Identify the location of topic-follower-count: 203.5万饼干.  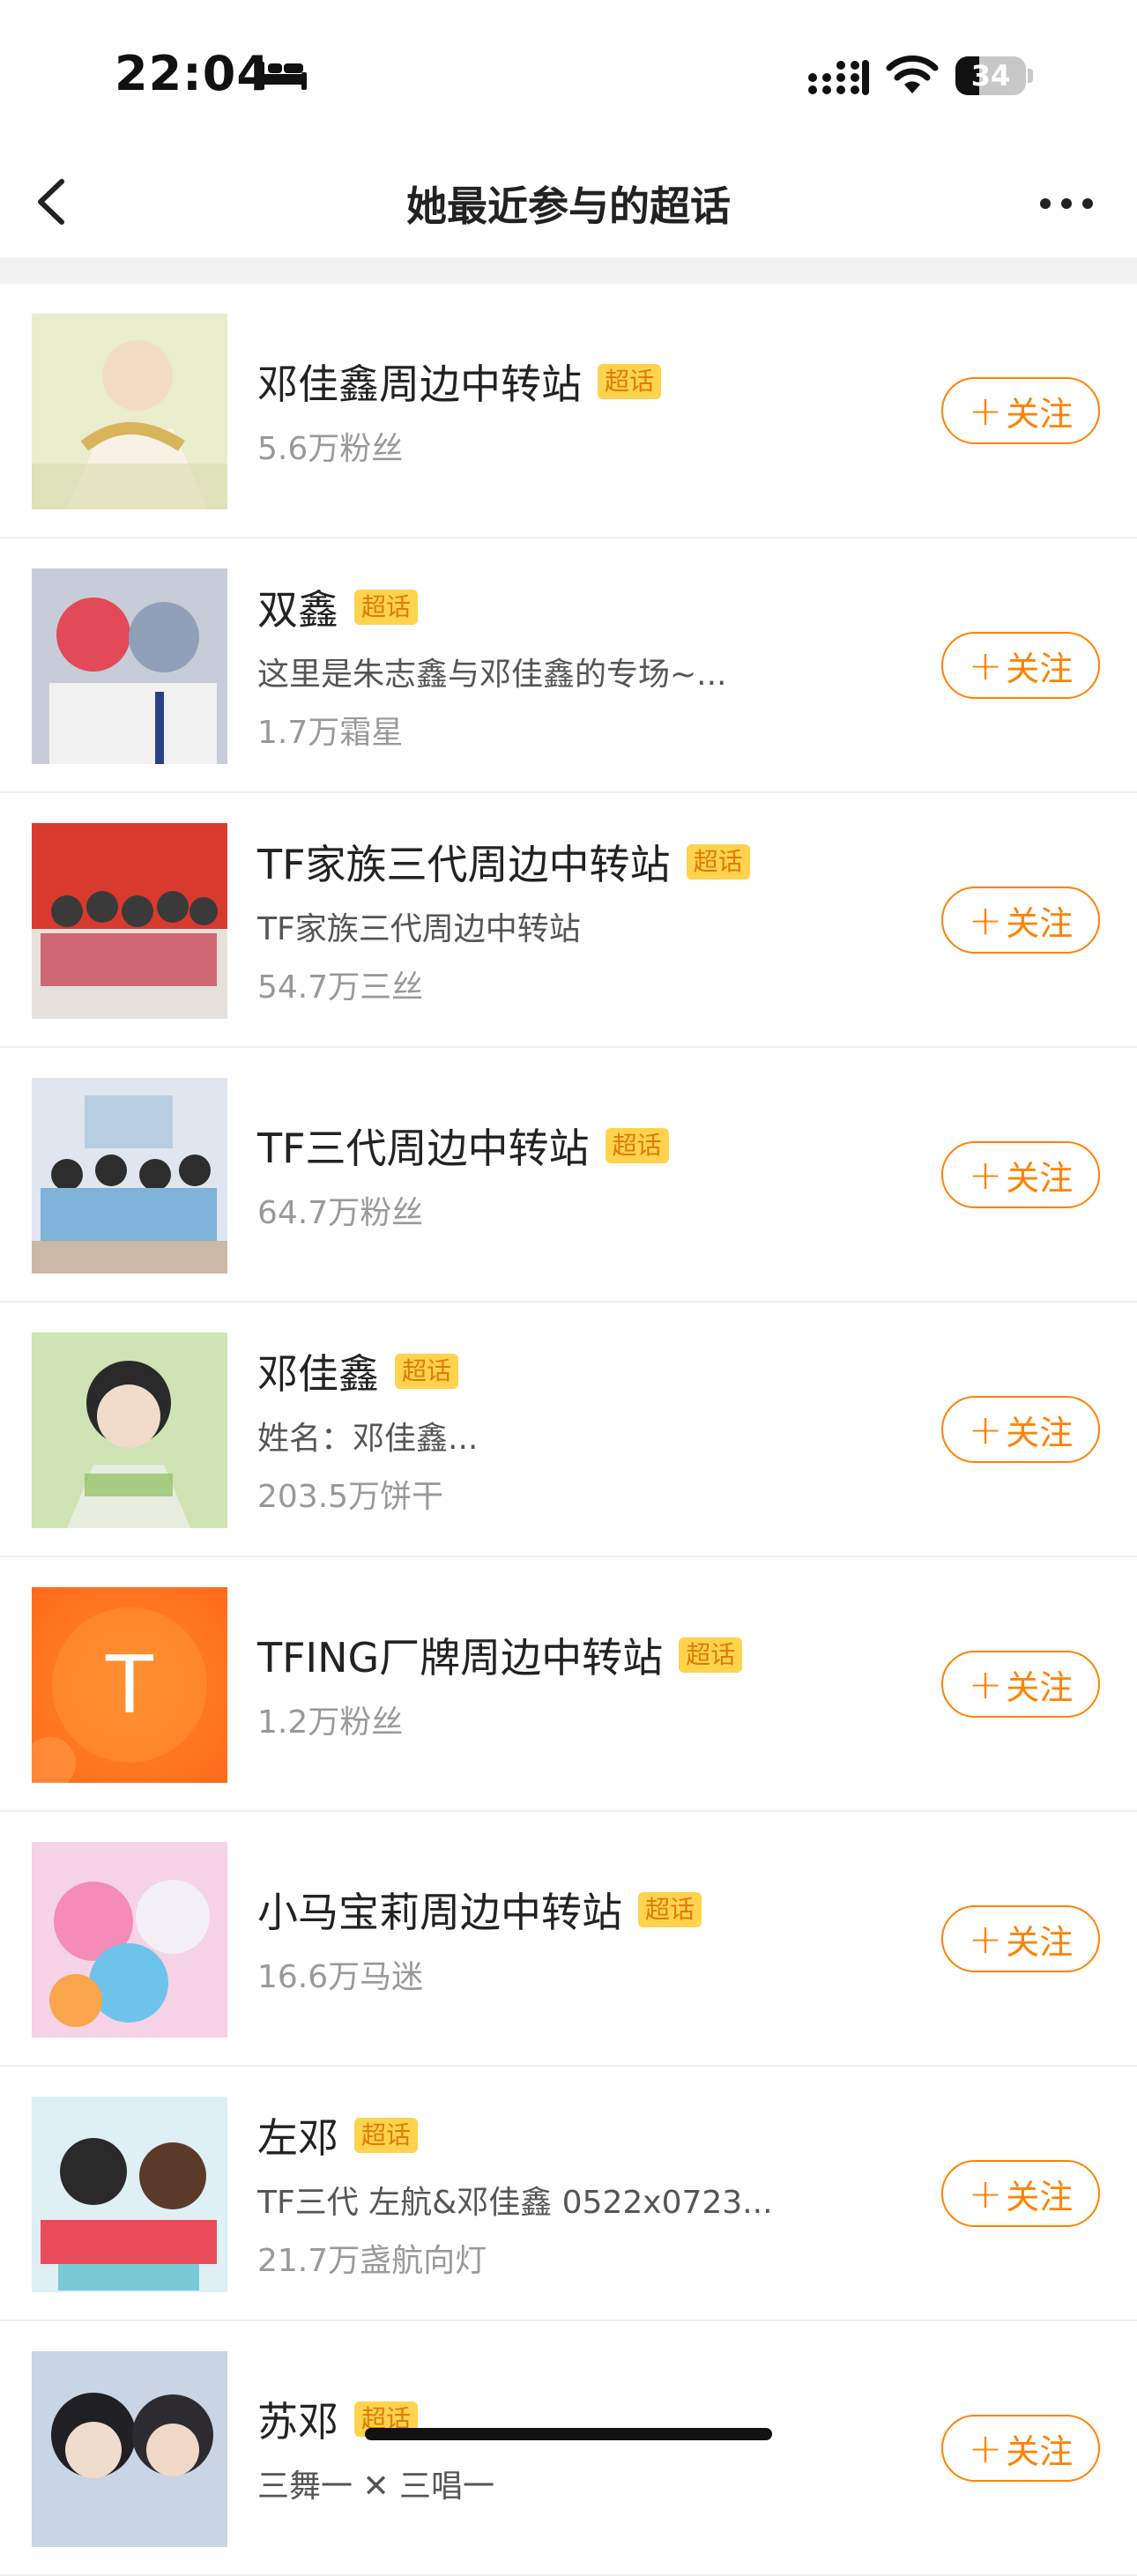
(350, 1496).